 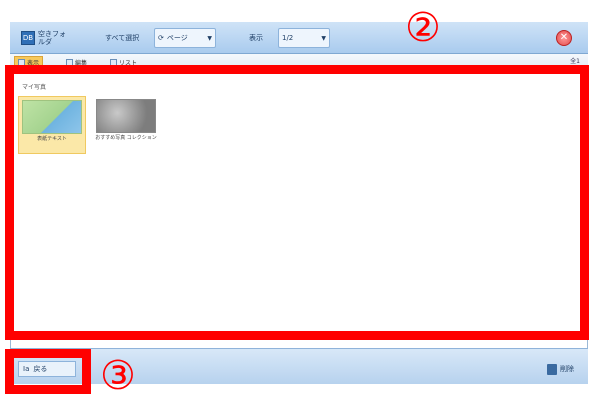 I want to click on top-toolbar: DB 空きフォルダ すべて選択 ⟳ ページ ▼ 表示 1/2 ▼ ✕, so click(x=299, y=38).